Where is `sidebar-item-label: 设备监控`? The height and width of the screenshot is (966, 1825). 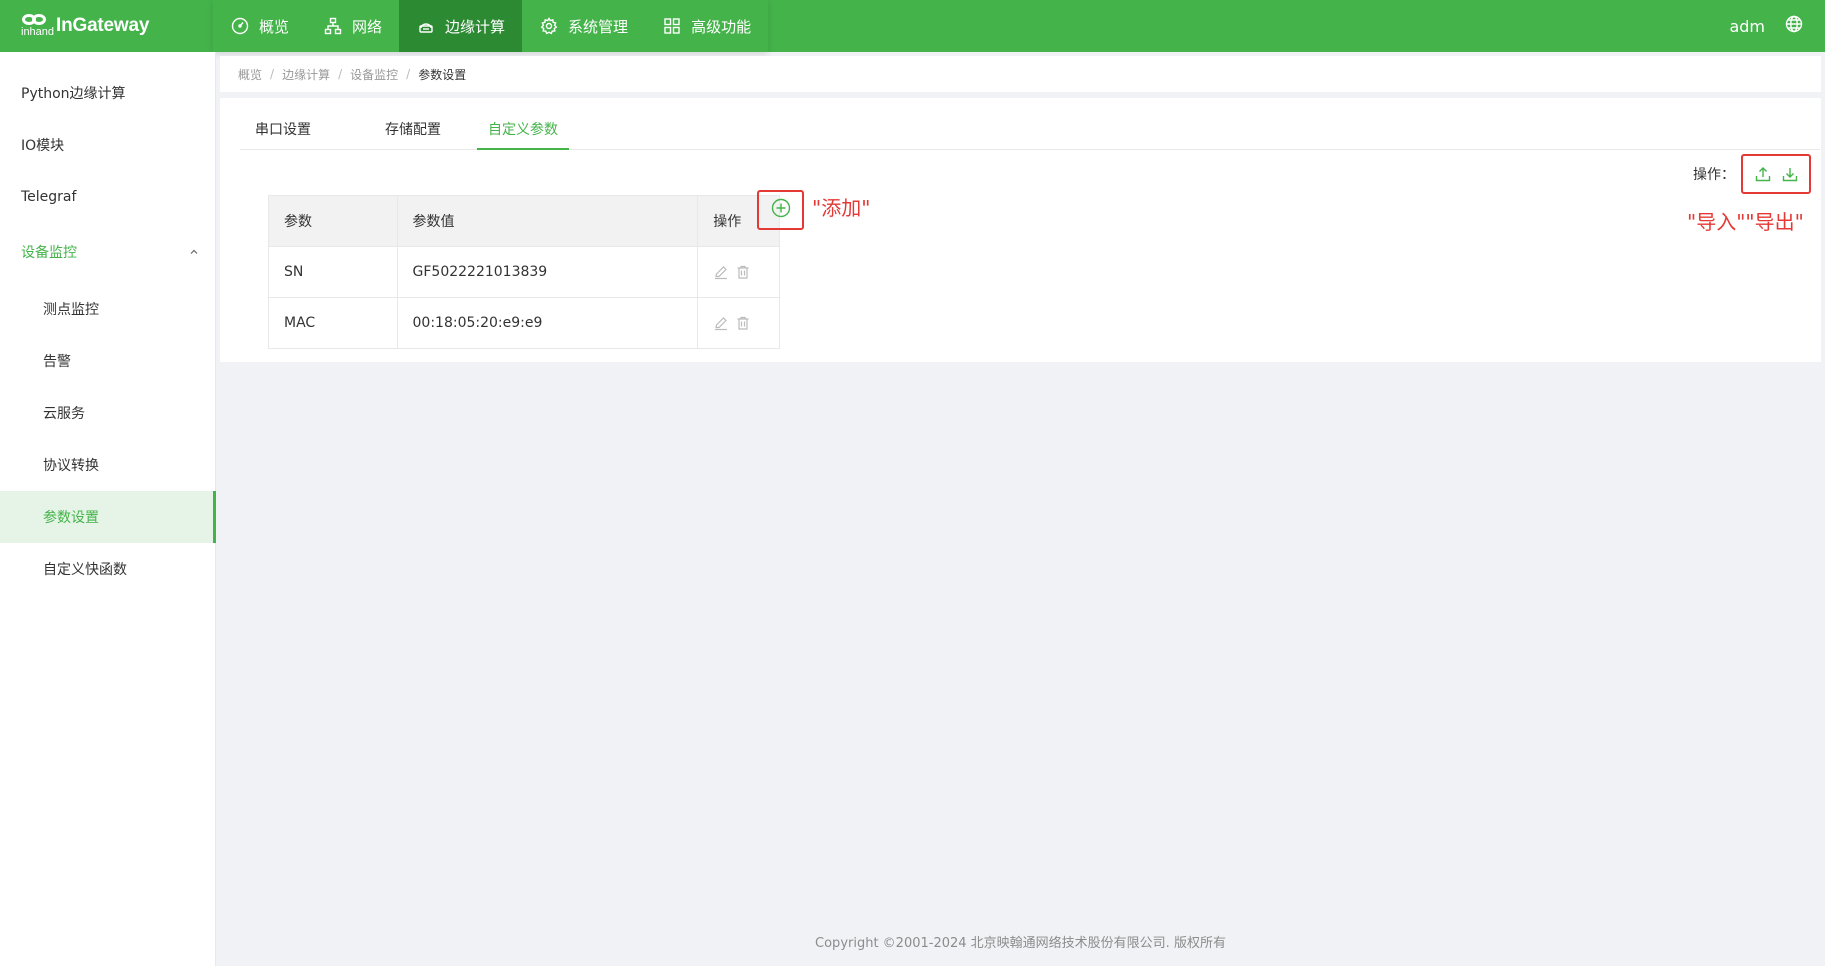 sidebar-item-label: 设备监控 is located at coordinates (49, 253).